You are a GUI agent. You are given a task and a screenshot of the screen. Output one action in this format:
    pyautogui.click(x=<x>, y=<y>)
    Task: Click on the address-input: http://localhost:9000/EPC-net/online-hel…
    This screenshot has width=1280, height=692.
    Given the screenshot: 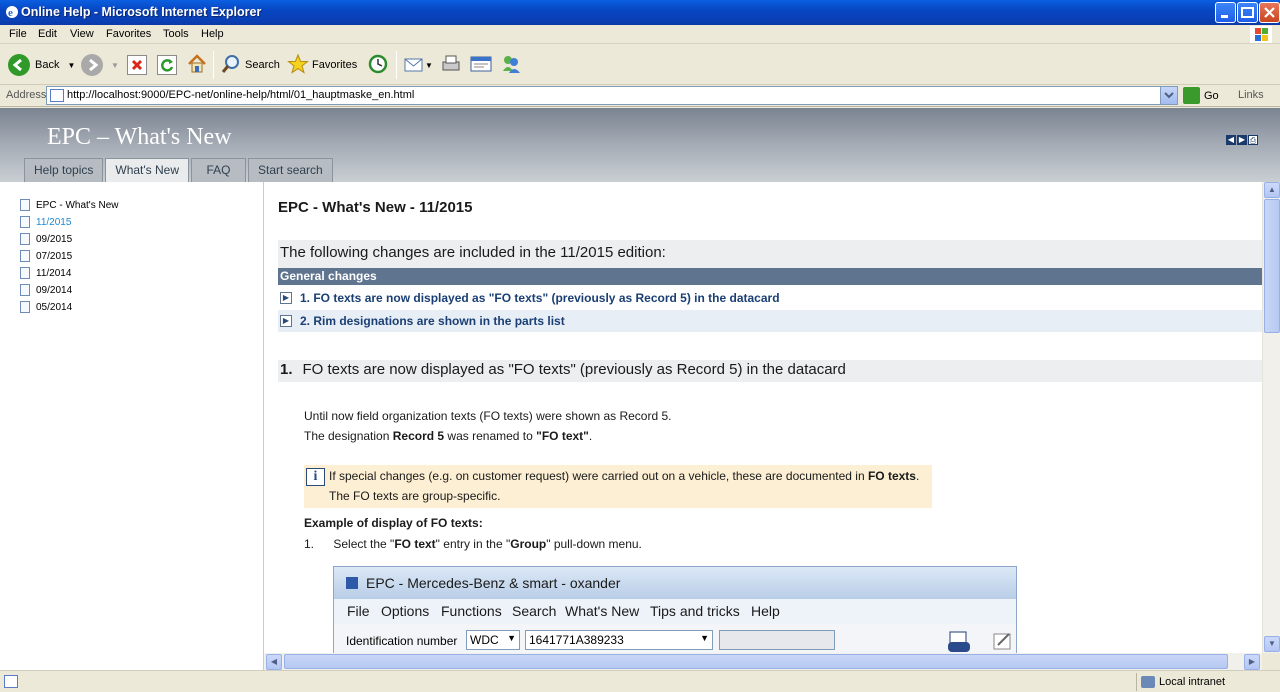 What is the action you would take?
    pyautogui.click(x=612, y=95)
    